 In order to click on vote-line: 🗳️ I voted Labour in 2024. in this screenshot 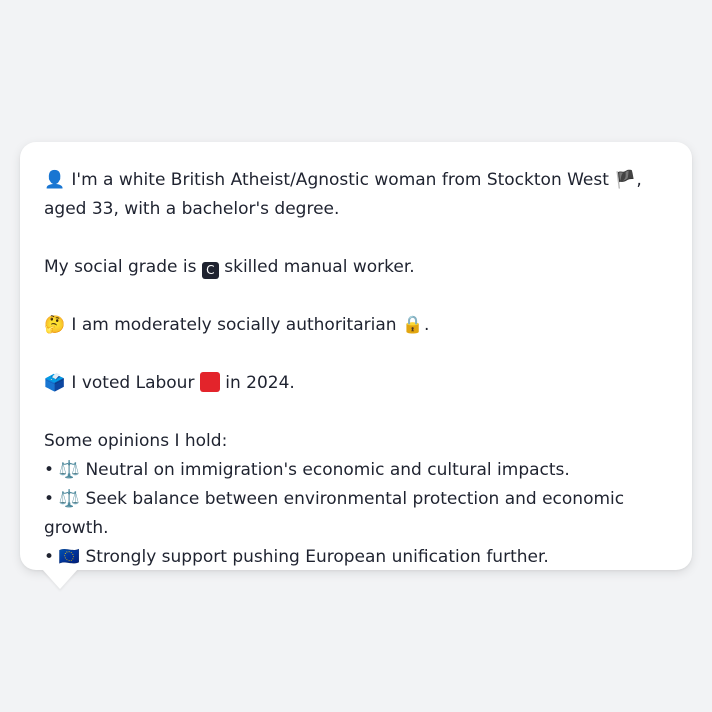, I will do `click(356, 383)`.